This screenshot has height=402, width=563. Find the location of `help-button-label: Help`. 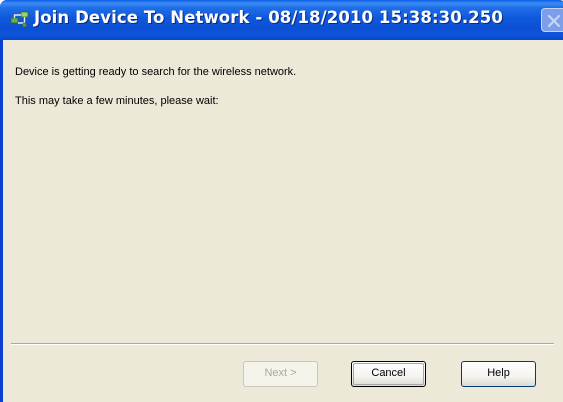

help-button-label: Help is located at coordinates (498, 373).